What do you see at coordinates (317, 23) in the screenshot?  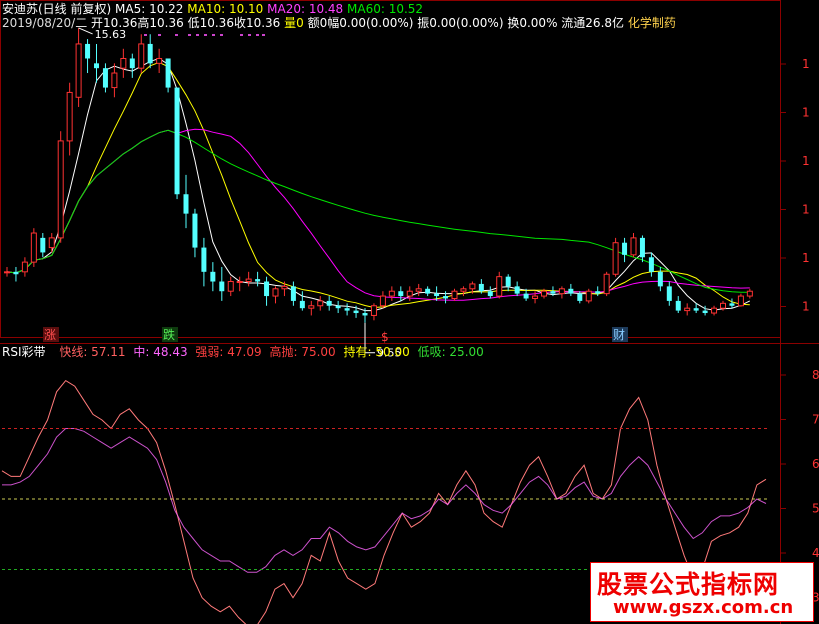 I see `bar-amount: 额0` at bounding box center [317, 23].